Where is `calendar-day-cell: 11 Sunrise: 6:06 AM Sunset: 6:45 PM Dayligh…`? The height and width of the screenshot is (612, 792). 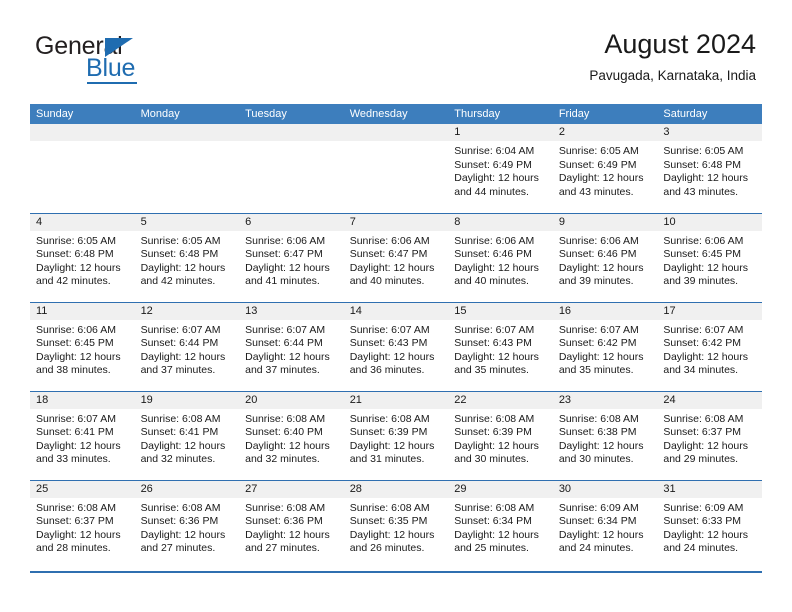 calendar-day-cell: 11 Sunrise: 6:06 AM Sunset: 6:45 PM Dayligh… is located at coordinates (82, 346).